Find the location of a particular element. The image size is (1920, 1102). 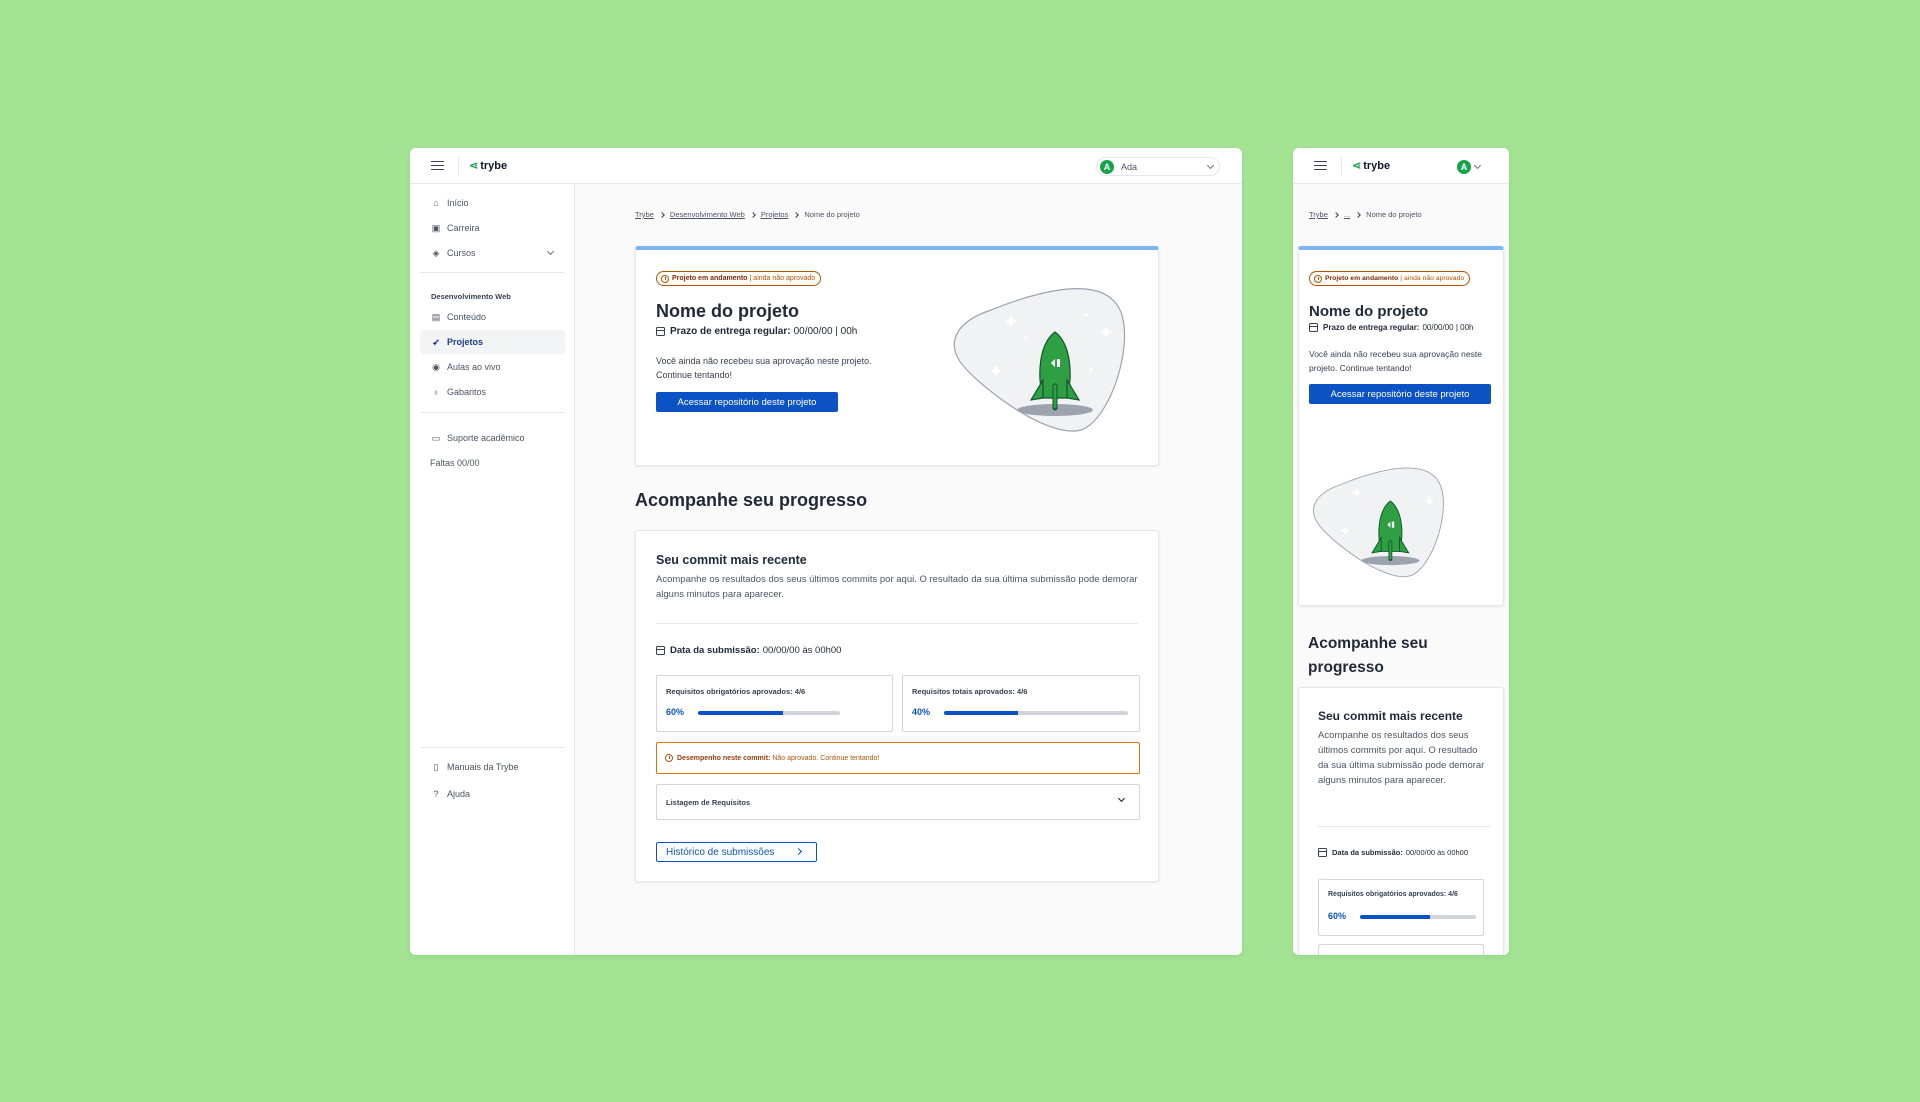

submission-date: Data da submissão: 00/00/00 às 00h00 is located at coordinates (1393, 852).